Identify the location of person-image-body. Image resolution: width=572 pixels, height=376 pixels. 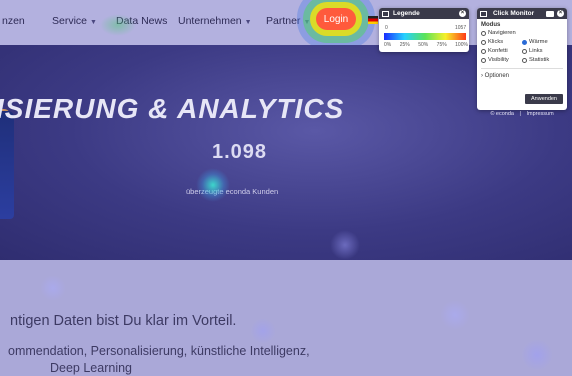
(7, 165).